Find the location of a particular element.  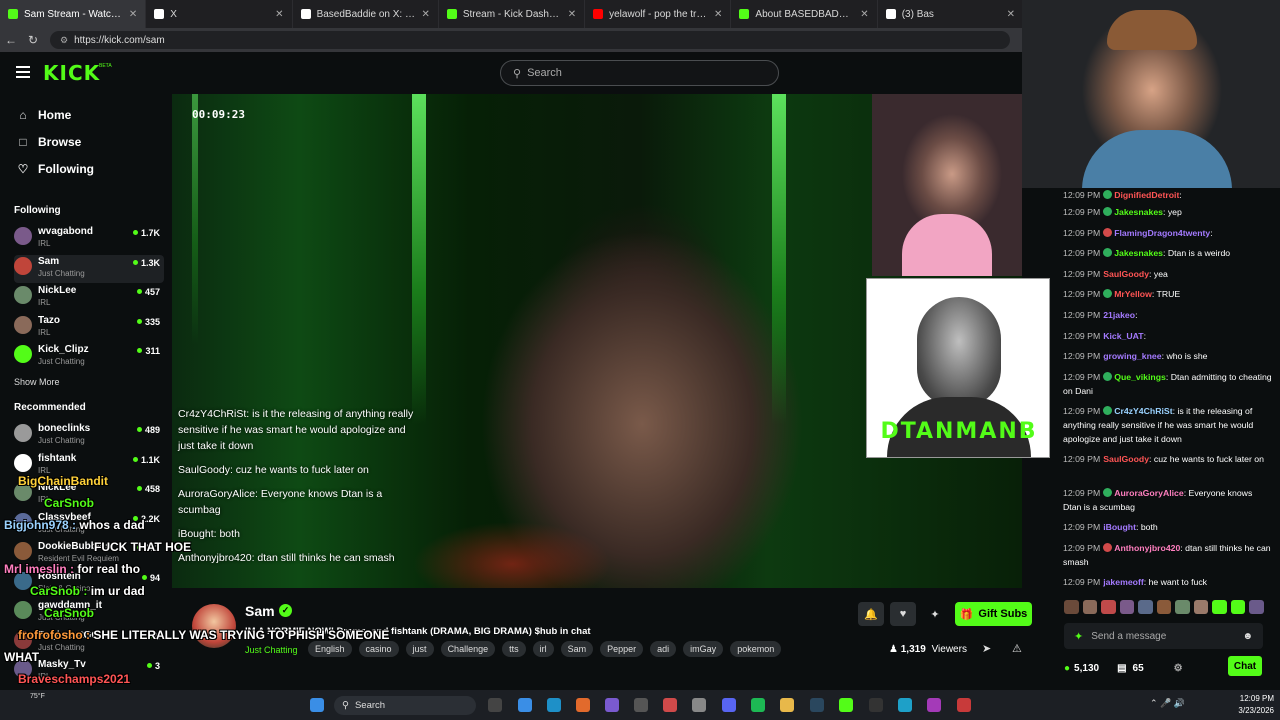

stream-tag: Challenge is located at coordinates (468, 649).